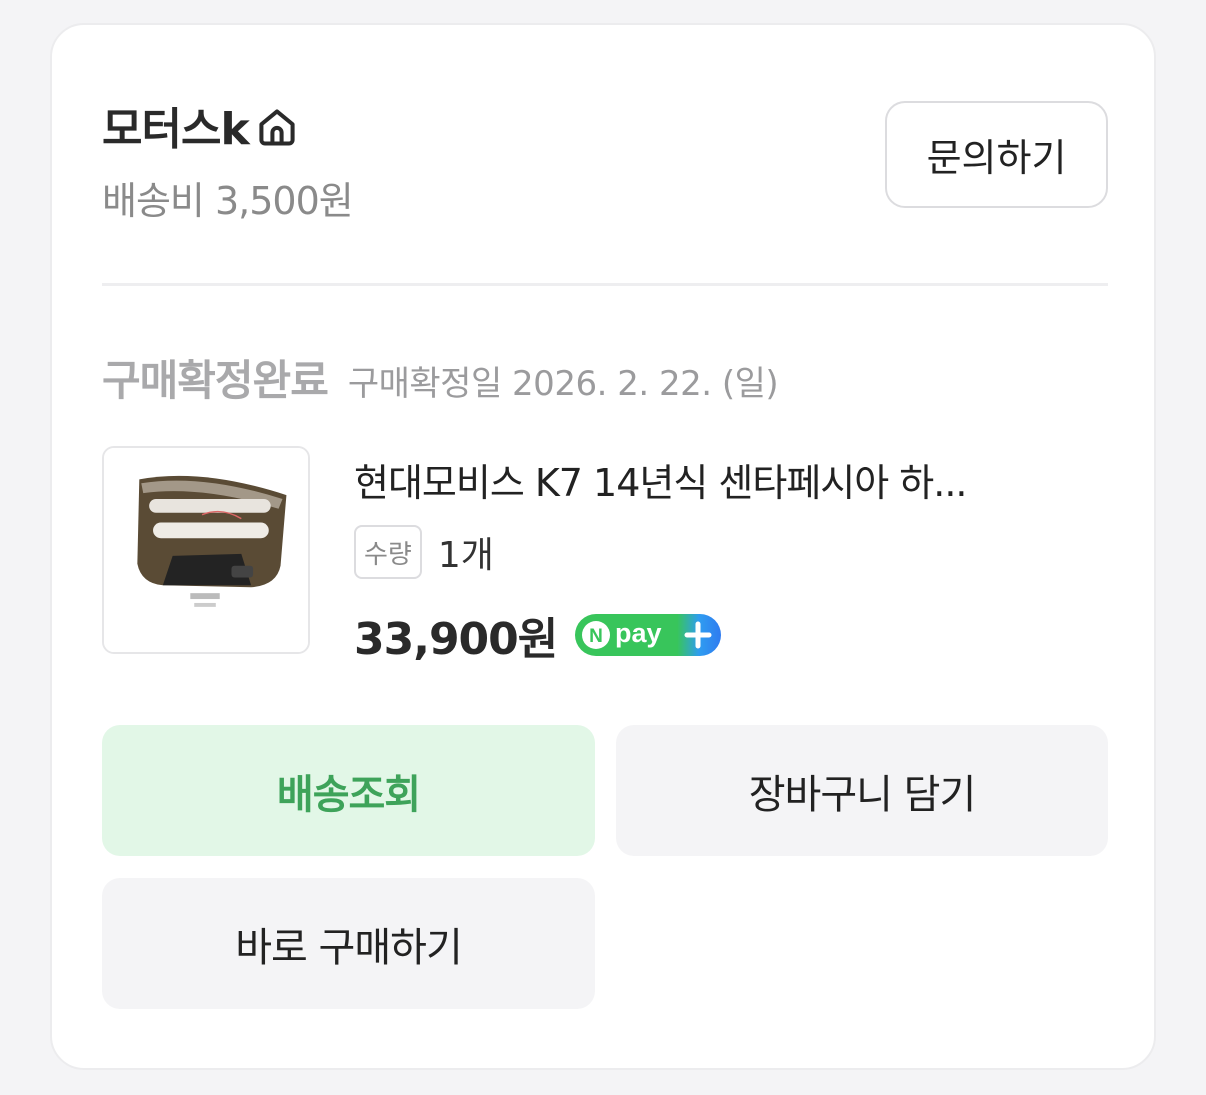 Image resolution: width=1206 pixels, height=1095 pixels. Describe the element at coordinates (862, 790) in the screenshot. I see `add-to-cart-button: 장바구니 담기` at that location.